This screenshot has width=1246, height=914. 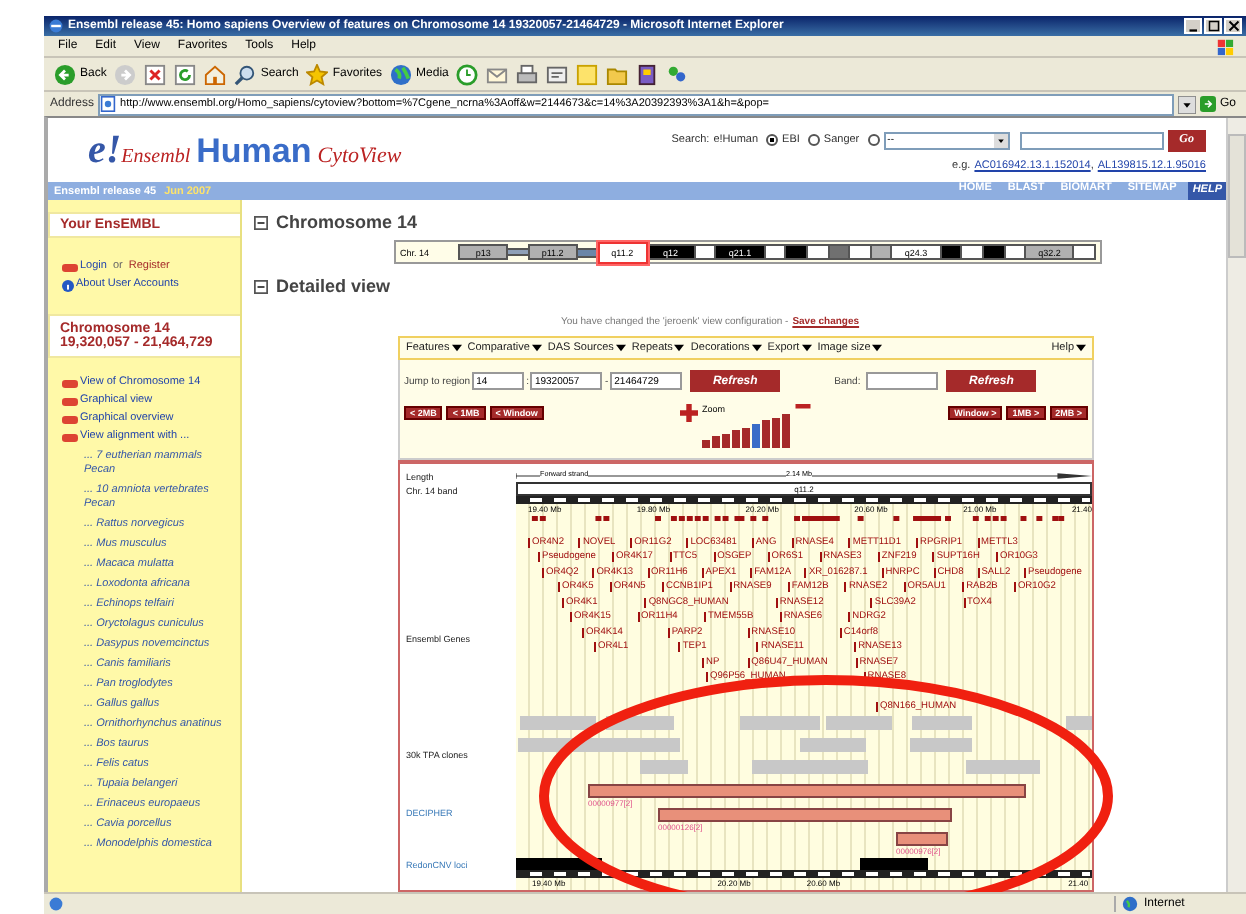 I want to click on mail-icon, so click(x=497, y=74).